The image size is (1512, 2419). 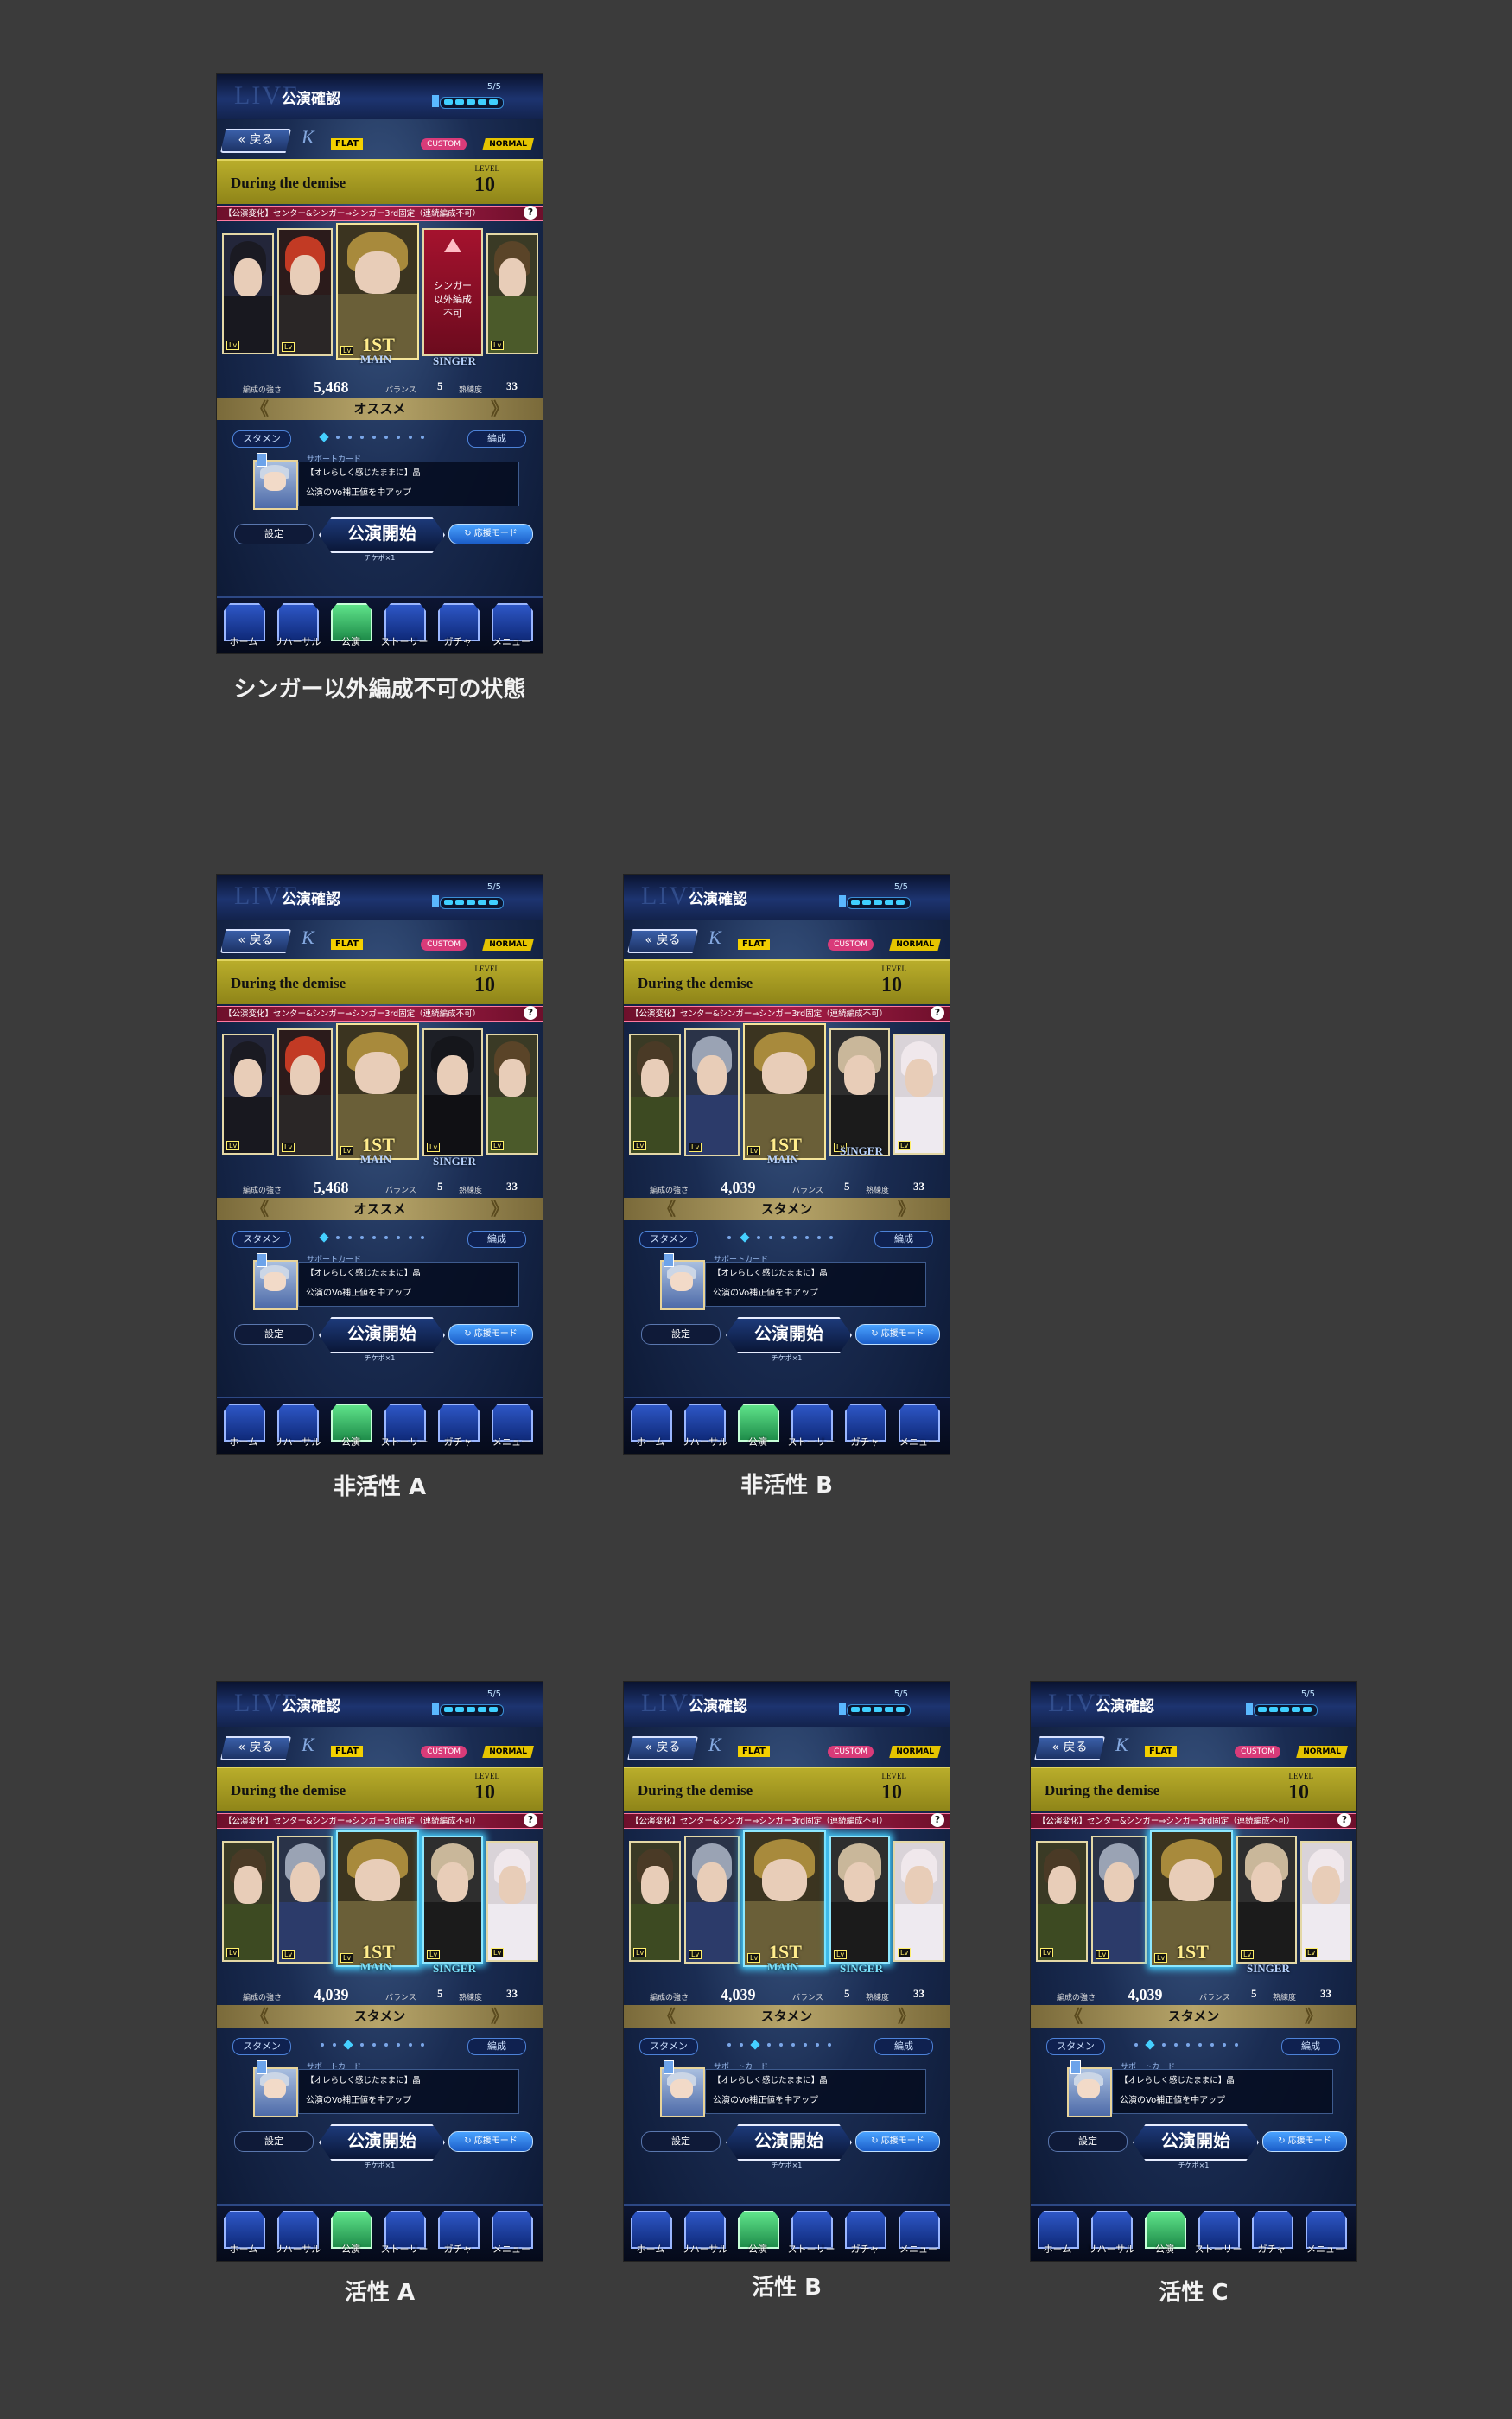 What do you see at coordinates (404, 626) in the screenshot?
I see `nav-story: ストーリー` at bounding box center [404, 626].